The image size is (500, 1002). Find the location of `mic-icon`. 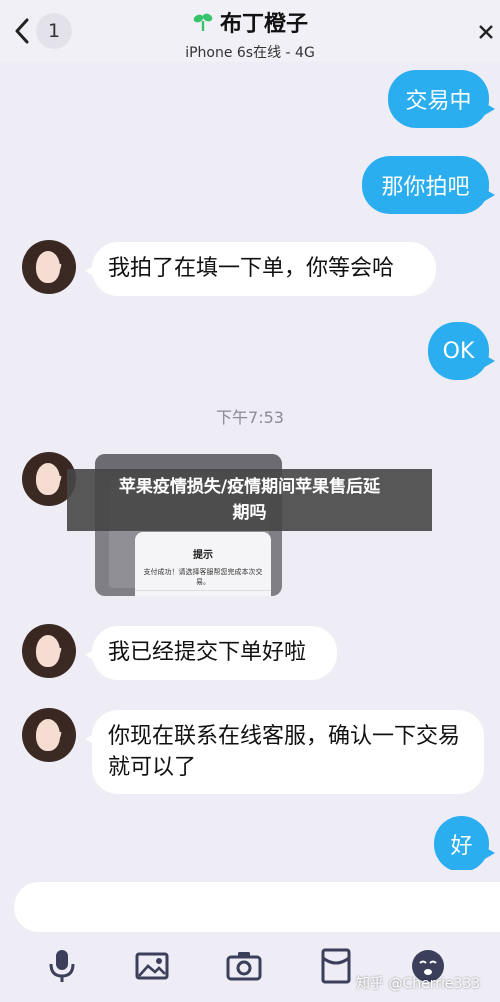

mic-icon is located at coordinates (62, 966).